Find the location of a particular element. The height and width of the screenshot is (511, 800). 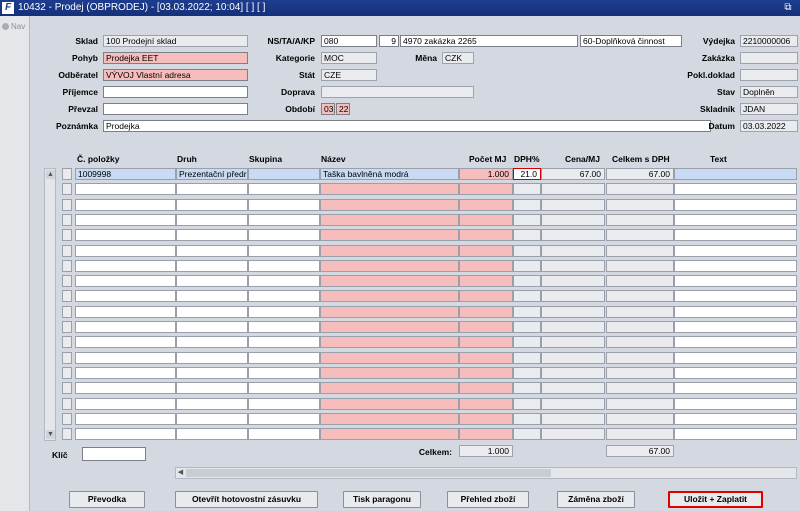

field-odberatel: VÝVOJ Vlastní adresa is located at coordinates (175, 75).